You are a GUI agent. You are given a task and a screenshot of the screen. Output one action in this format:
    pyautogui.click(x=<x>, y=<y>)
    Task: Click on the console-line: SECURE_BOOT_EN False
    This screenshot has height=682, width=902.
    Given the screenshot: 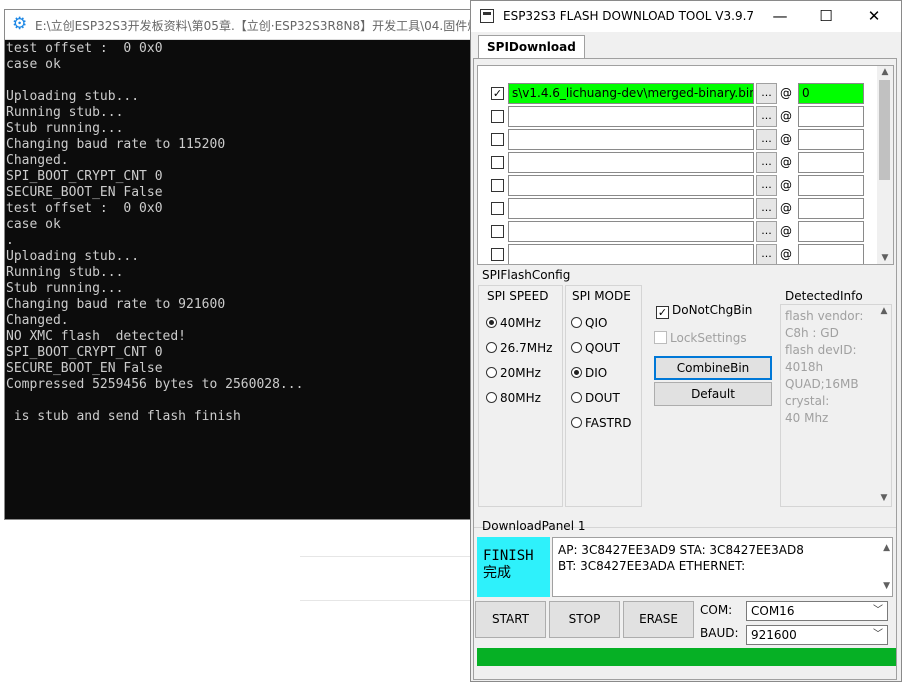 What is the action you would take?
    pyautogui.click(x=84, y=368)
    